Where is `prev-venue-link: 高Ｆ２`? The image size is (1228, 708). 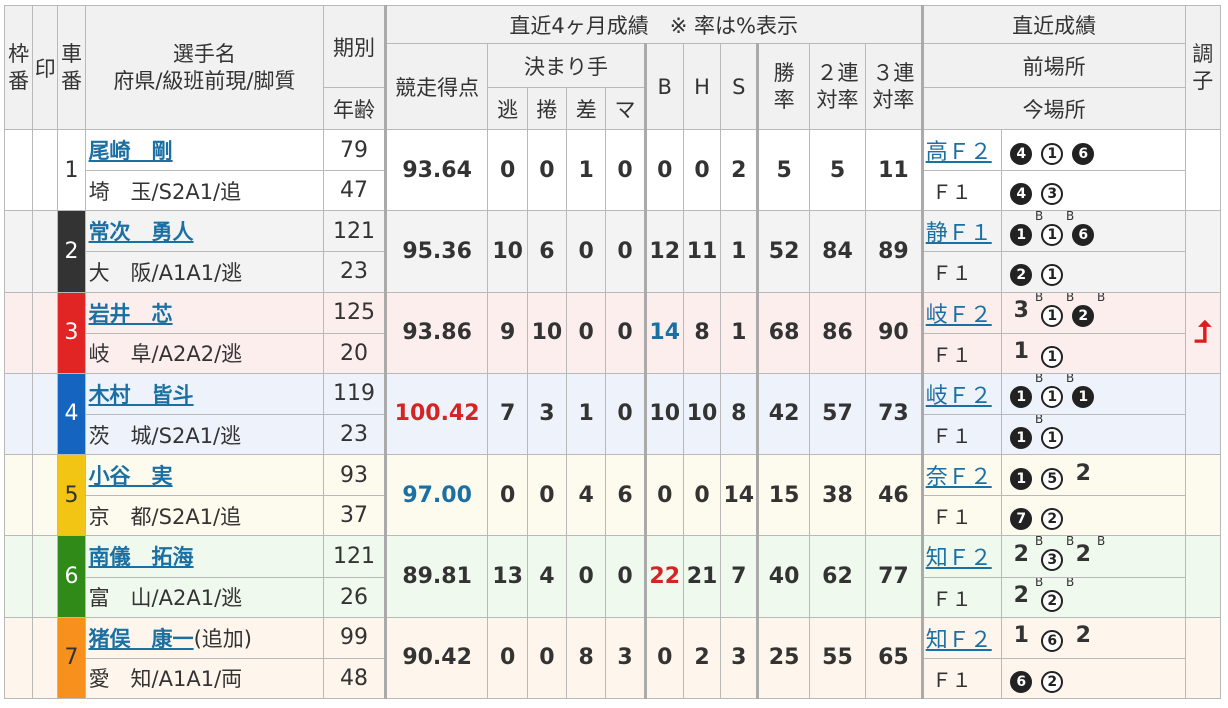
prev-venue-link: 高Ｆ２ is located at coordinates (959, 152).